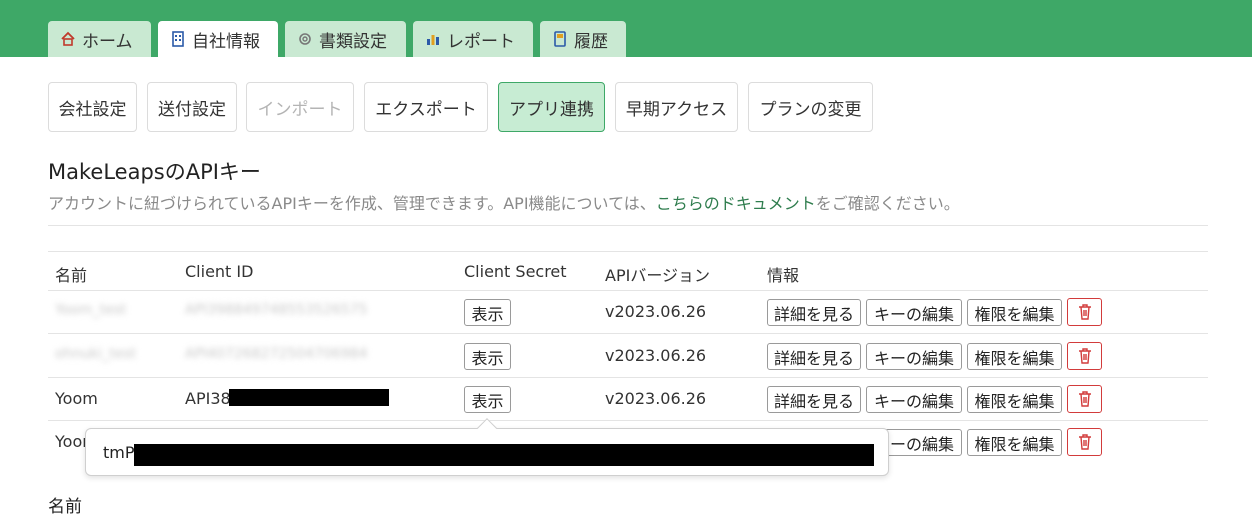 The width and height of the screenshot is (1252, 518). What do you see at coordinates (76, 398) in the screenshot?
I see `row-name: Yoom` at bounding box center [76, 398].